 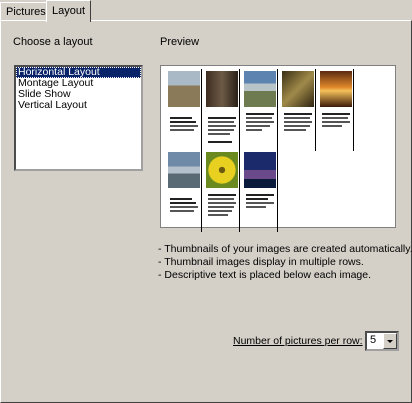 I want to click on pictures-per-row-label-text: Number of pictures per row:, so click(x=298, y=341).